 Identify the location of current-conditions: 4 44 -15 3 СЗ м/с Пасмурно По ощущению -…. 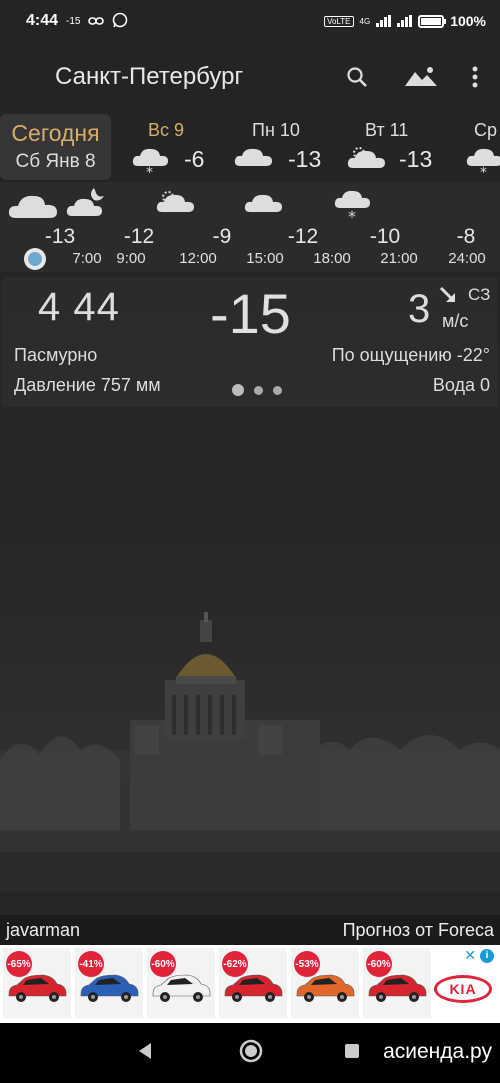
(250, 342).